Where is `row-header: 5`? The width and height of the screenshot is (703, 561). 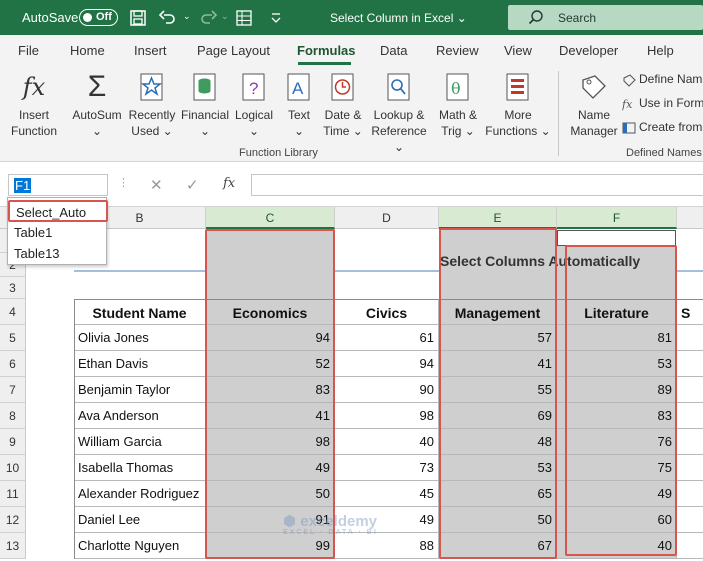
row-header: 5 is located at coordinates (13, 338).